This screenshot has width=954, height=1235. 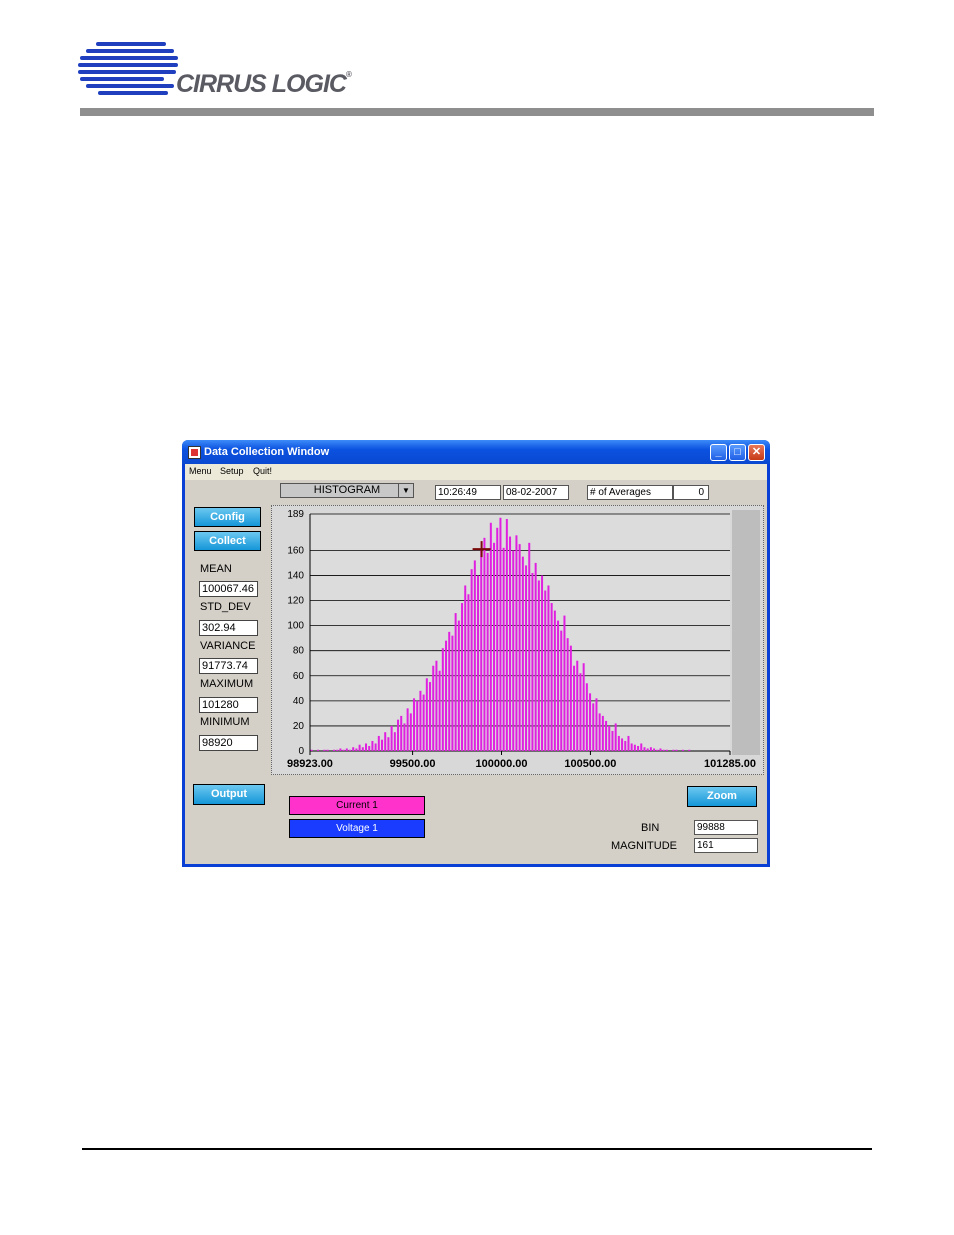 I want to click on window-titlebar: Data Collection Window _ □ ✕, so click(x=476, y=452).